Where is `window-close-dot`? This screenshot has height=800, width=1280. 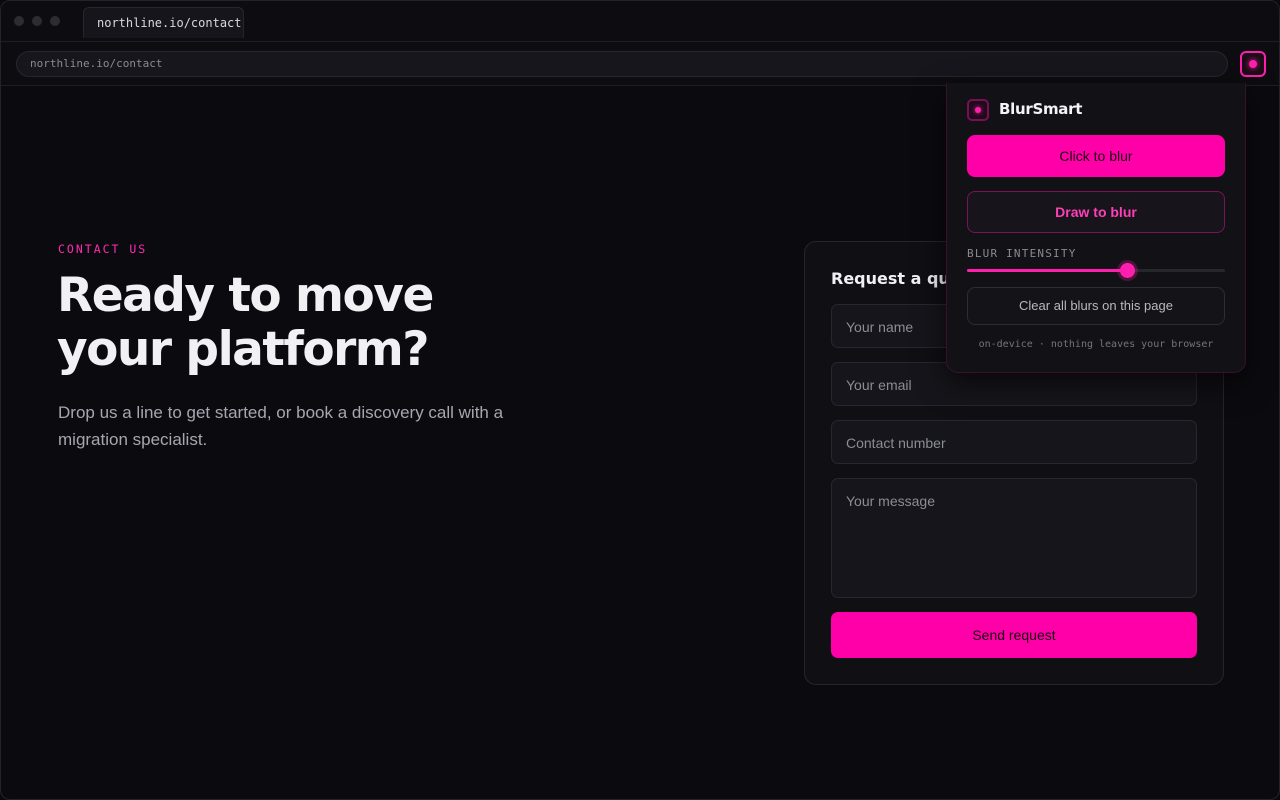
window-close-dot is located at coordinates (19, 21).